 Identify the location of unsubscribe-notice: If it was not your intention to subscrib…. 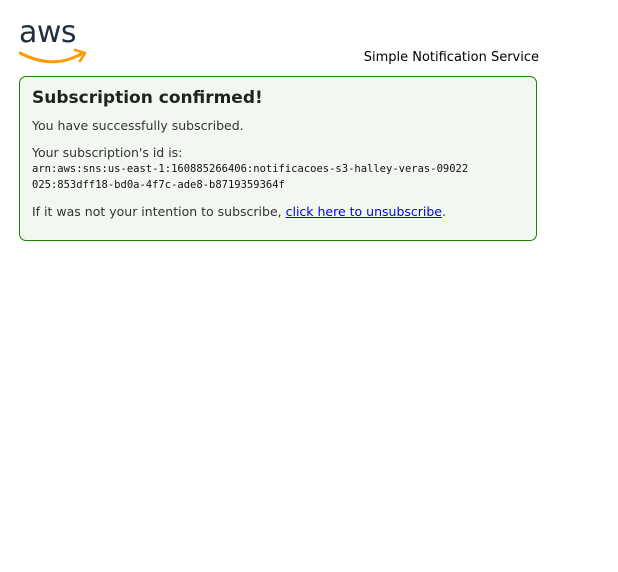
(278, 212).